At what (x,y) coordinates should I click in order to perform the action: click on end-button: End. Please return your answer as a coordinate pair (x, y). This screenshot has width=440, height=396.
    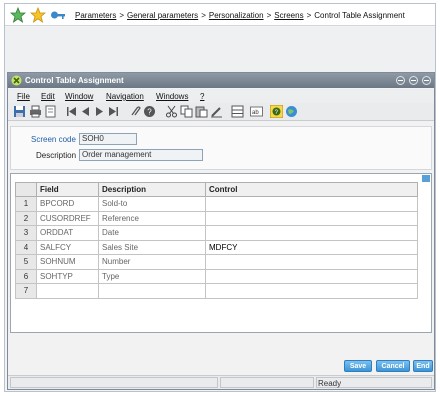
    Looking at the image, I should click on (423, 366).